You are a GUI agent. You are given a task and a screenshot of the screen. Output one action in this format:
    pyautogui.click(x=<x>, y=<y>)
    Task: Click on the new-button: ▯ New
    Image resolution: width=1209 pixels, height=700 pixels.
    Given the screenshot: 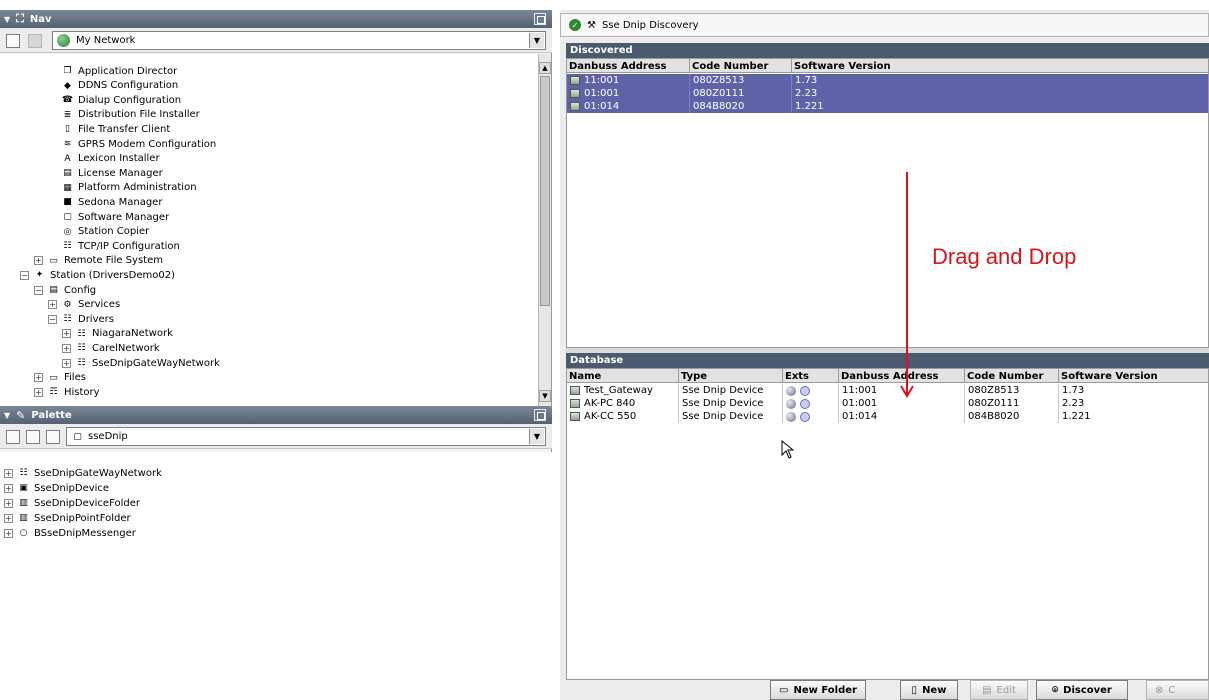 What is the action you would take?
    pyautogui.click(x=929, y=690)
    